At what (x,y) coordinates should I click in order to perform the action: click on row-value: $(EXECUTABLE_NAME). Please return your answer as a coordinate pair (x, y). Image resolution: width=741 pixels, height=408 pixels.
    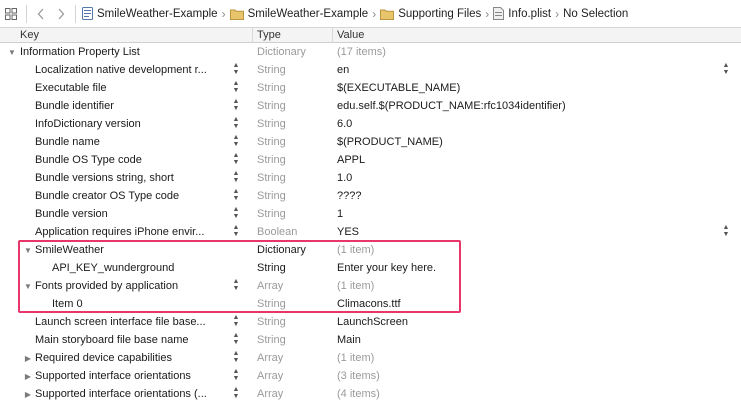
    Looking at the image, I should click on (398, 88).